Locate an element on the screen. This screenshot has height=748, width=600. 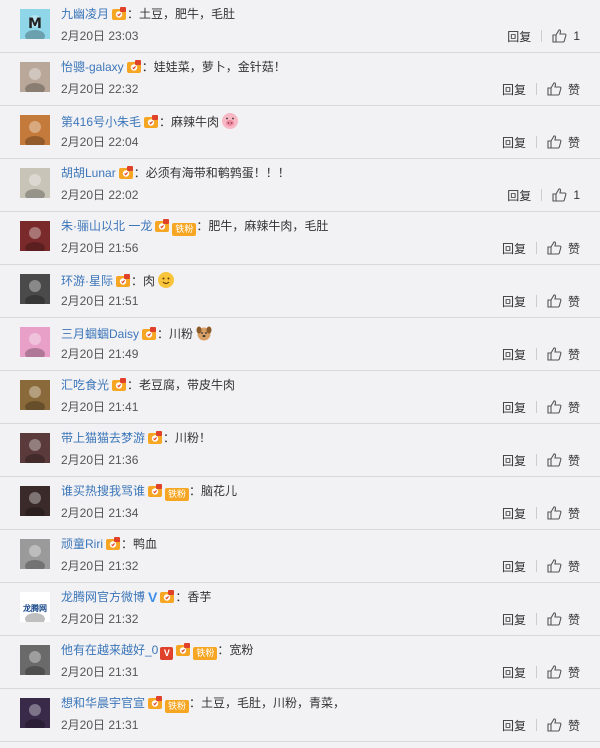
comment-item: 第416号小朱毛 ：麻辣牛肉 2月20日 22:04 回复 赞 is located at coordinates (300, 132).